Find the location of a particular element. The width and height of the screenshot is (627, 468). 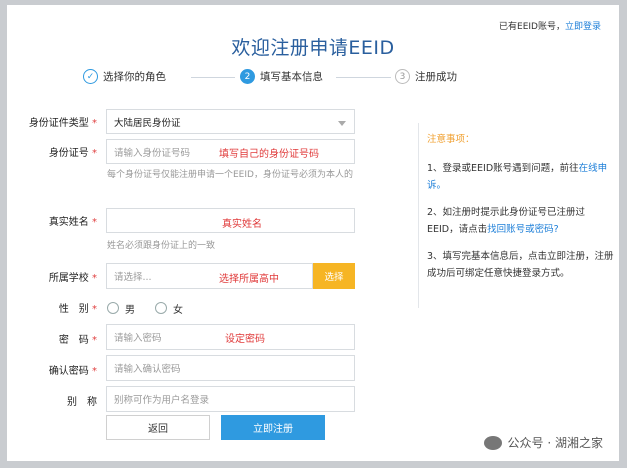

real-name-label: 真实姓名 * is located at coordinates (72, 222).